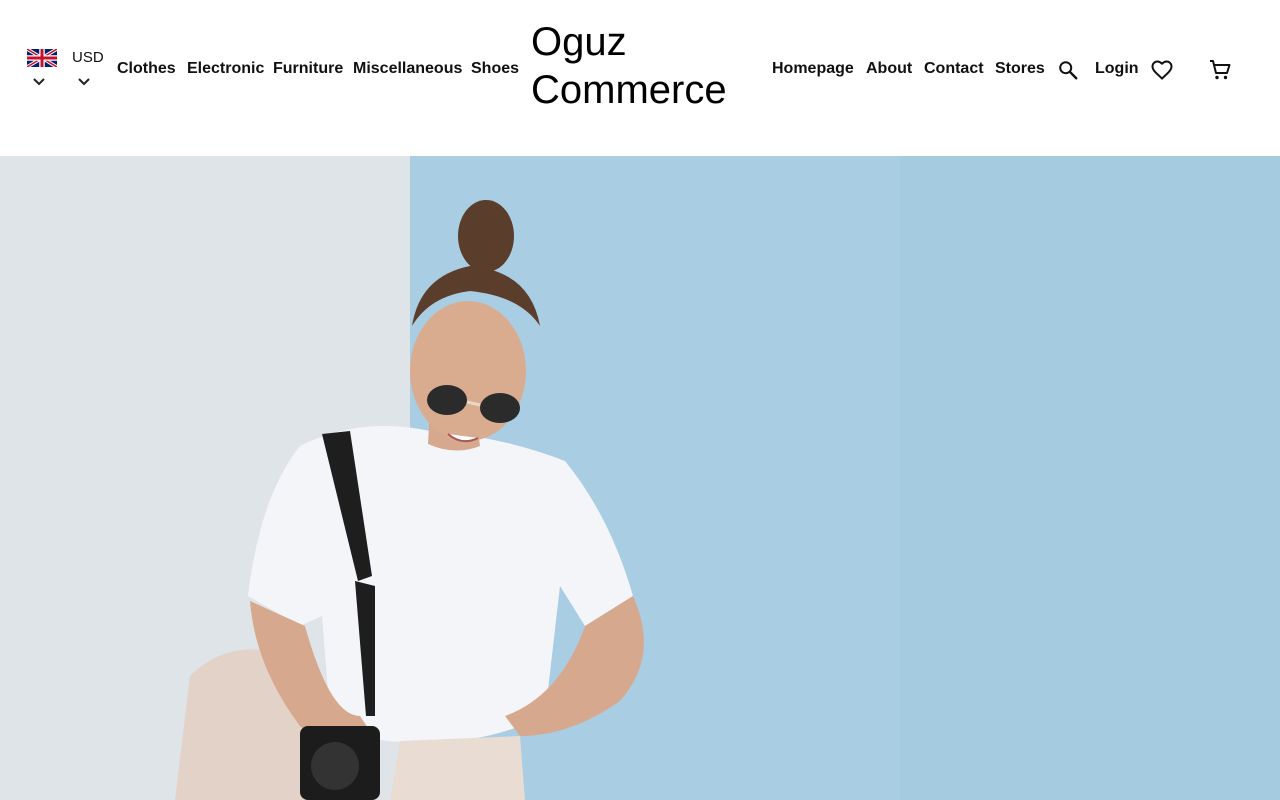 This screenshot has width=1280, height=800. What do you see at coordinates (889, 69) in the screenshot?
I see `nav-link-about: About` at bounding box center [889, 69].